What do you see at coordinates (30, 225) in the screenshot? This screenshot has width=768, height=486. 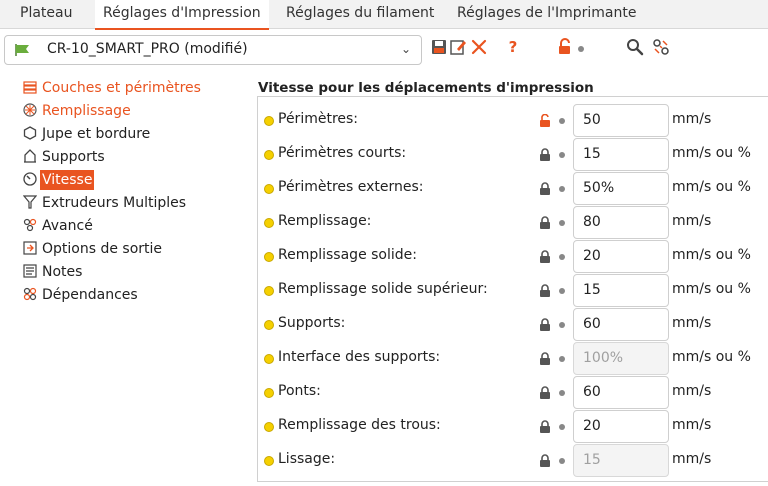 I see `advanced-icon` at bounding box center [30, 225].